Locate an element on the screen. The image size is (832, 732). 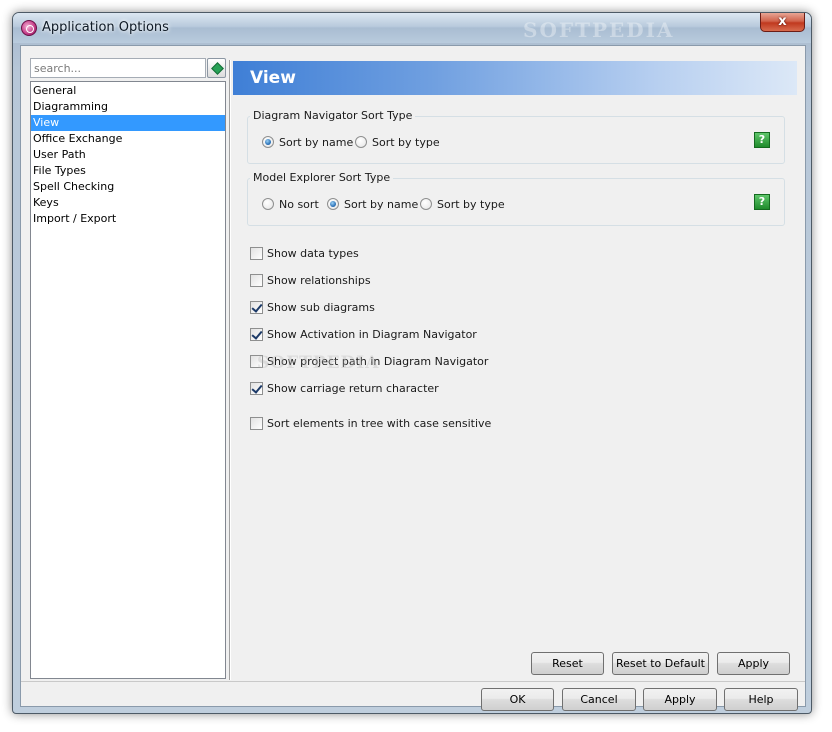
radio-dn-sort-by-name: Sort by name is located at coordinates (307, 142).